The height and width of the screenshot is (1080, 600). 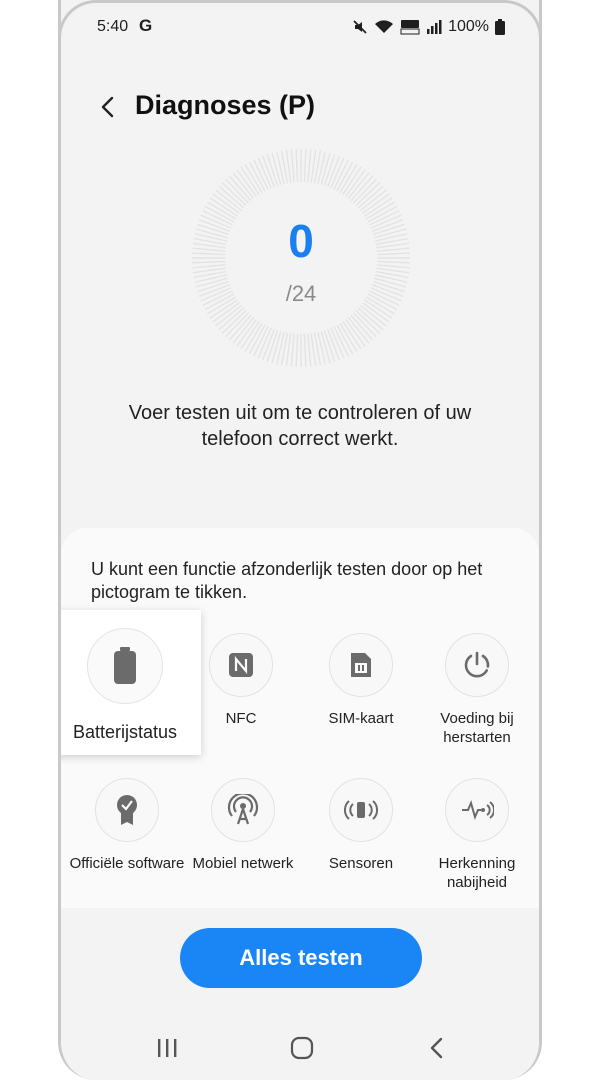 I want to click on app-header: Diagnoses (P), so click(x=300, y=108).